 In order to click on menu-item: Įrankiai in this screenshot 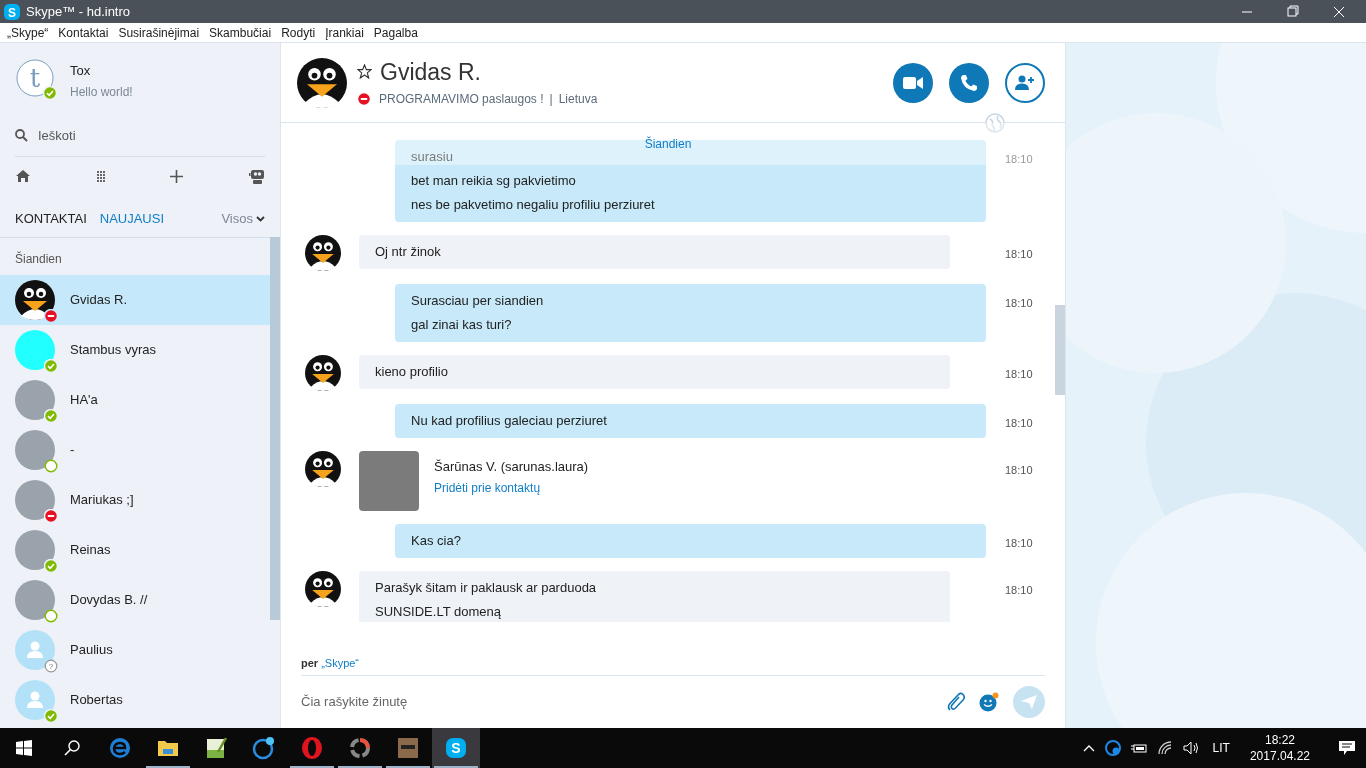, I will do `click(344, 32)`.